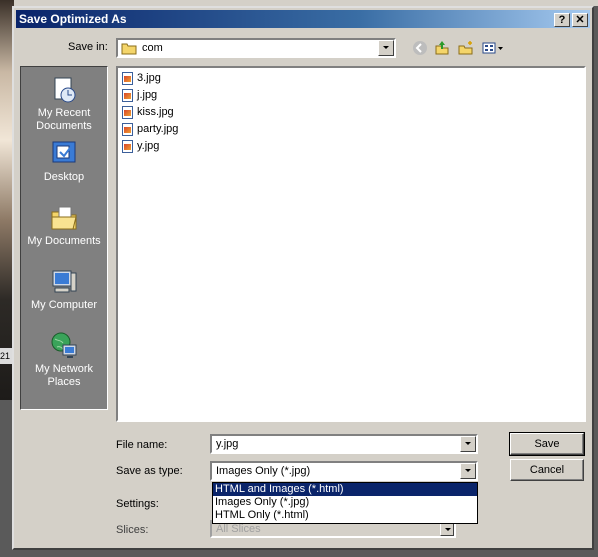  What do you see at coordinates (345, 515) in the screenshot?
I see `option-html-only: HTML Only (*.html)` at bounding box center [345, 515].